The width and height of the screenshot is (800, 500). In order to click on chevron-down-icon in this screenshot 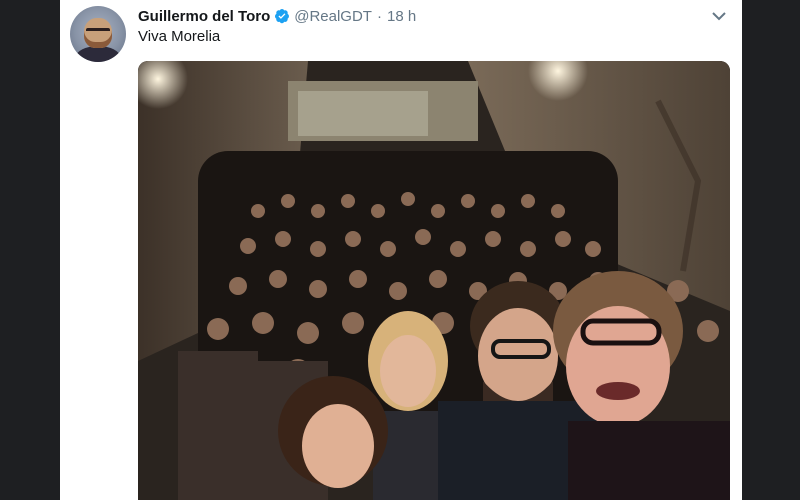, I will do `click(719, 15)`.